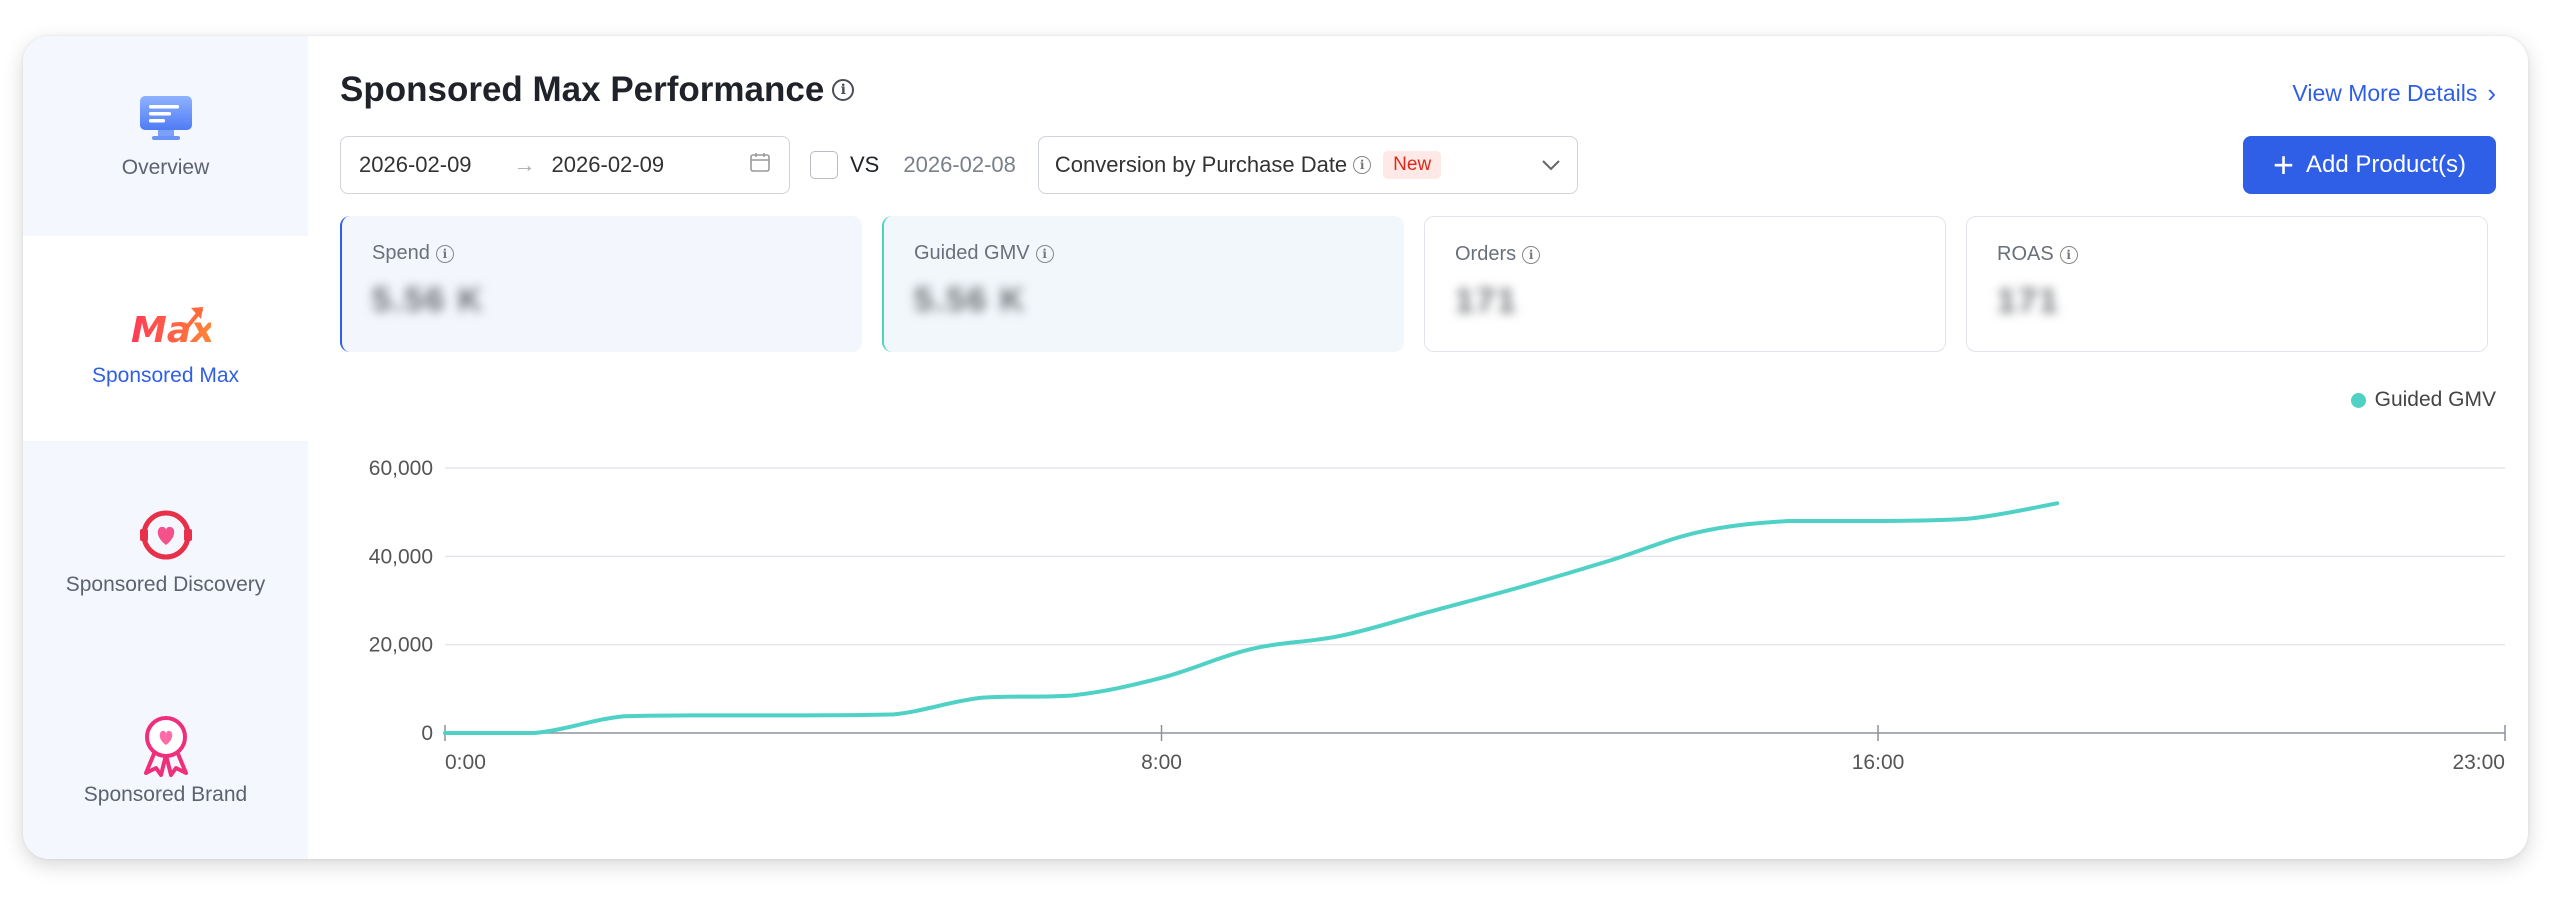 The height and width of the screenshot is (900, 2560). I want to click on metric-label: Guided GMV, so click(972, 253).